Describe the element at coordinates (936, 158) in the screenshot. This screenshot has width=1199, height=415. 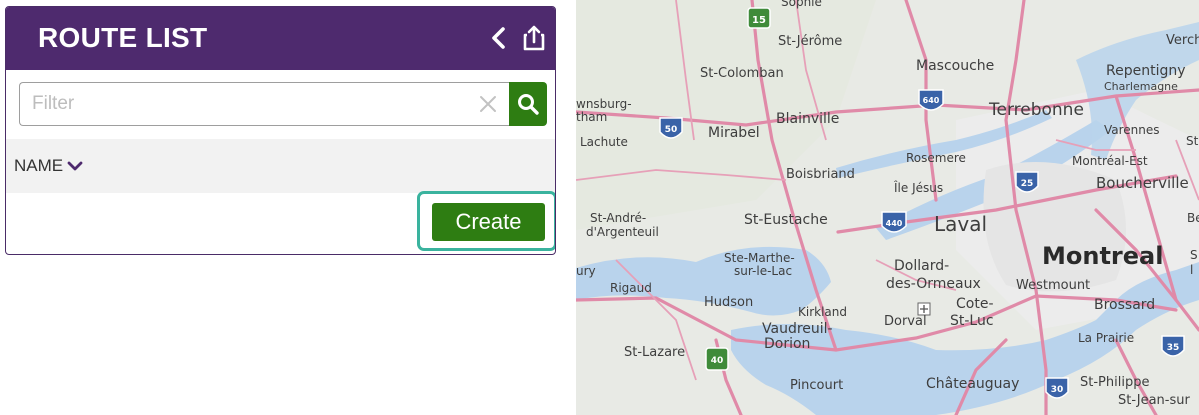
I see `svg-text: Rosemere` at that location.